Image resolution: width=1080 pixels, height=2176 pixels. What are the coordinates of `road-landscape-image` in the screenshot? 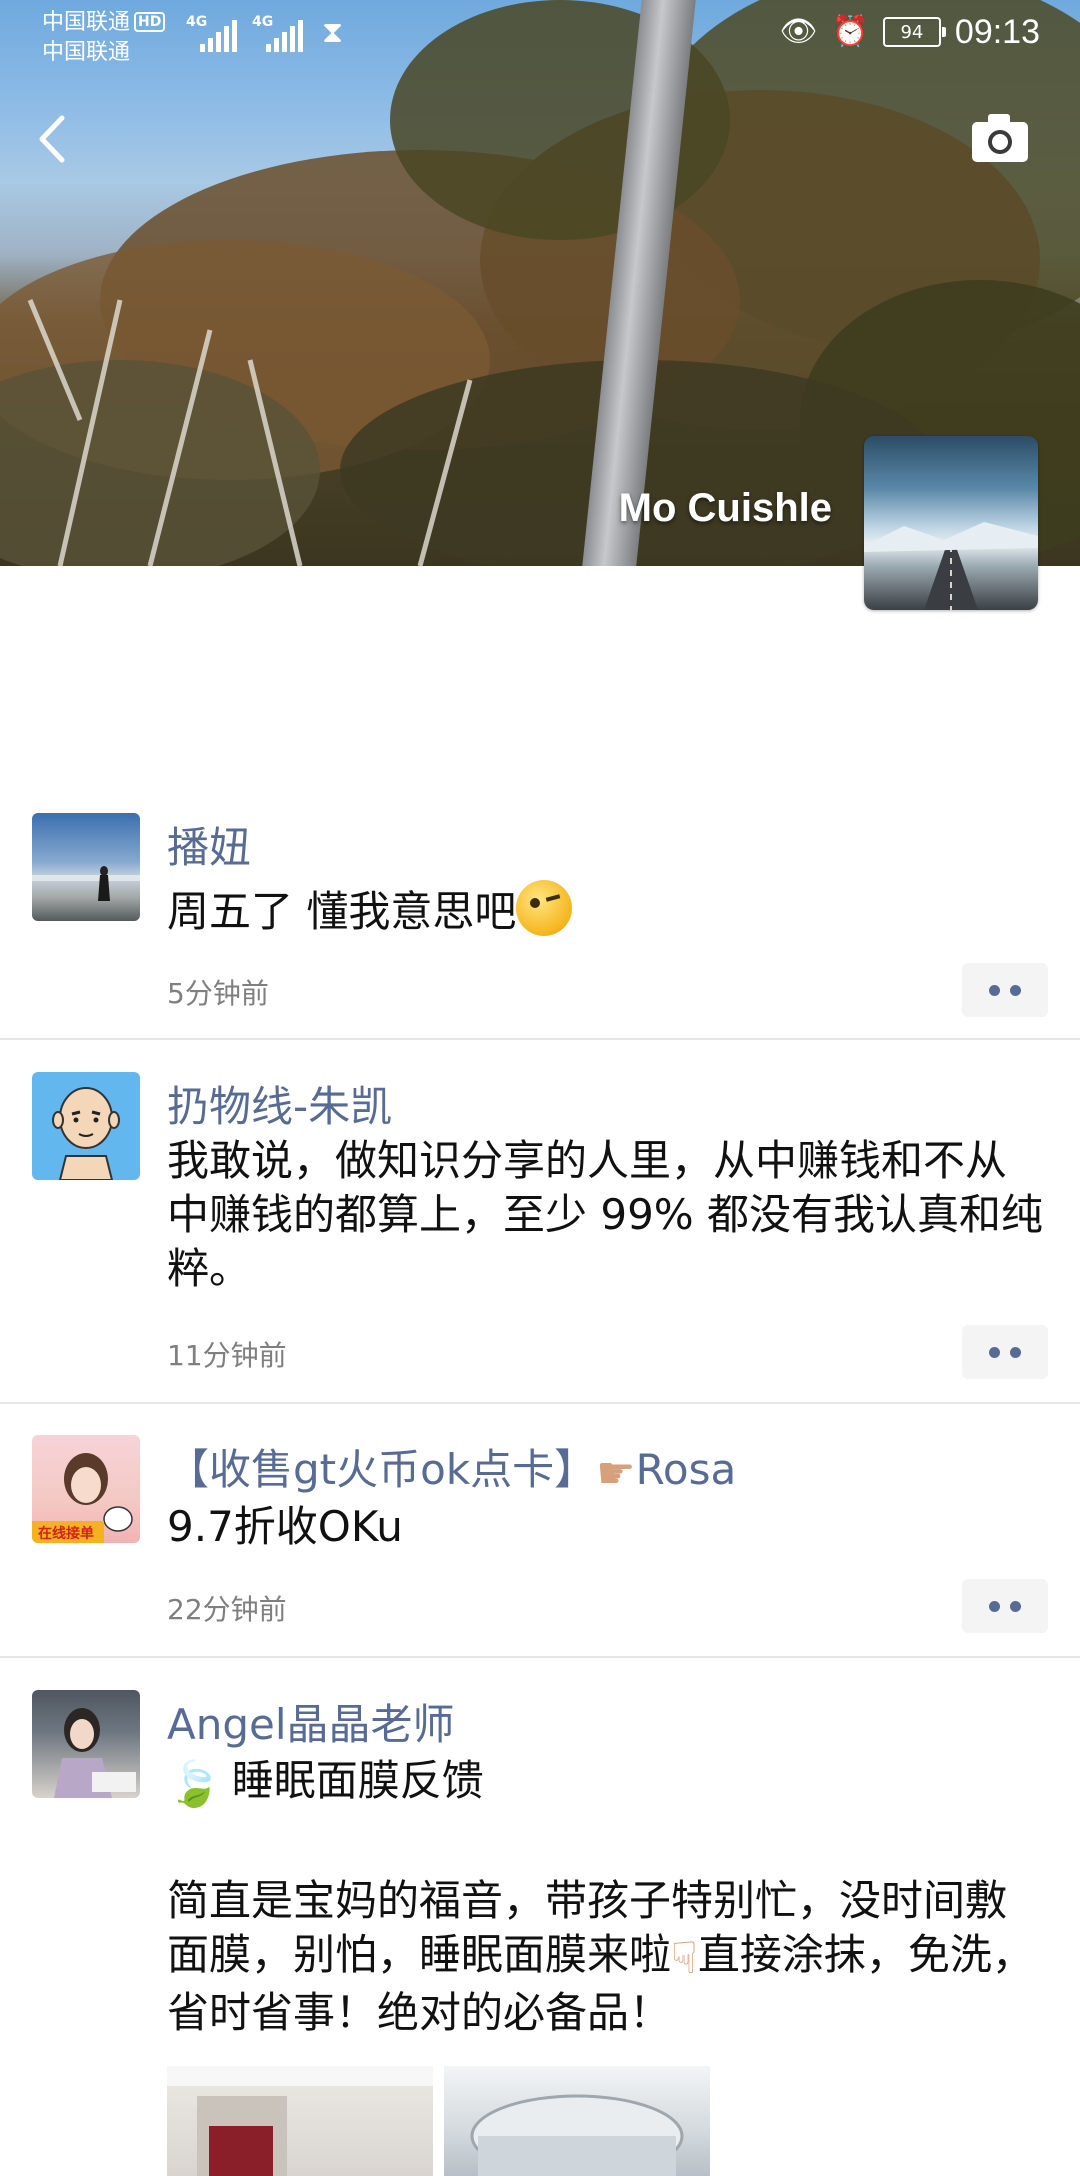 It's located at (951, 566).